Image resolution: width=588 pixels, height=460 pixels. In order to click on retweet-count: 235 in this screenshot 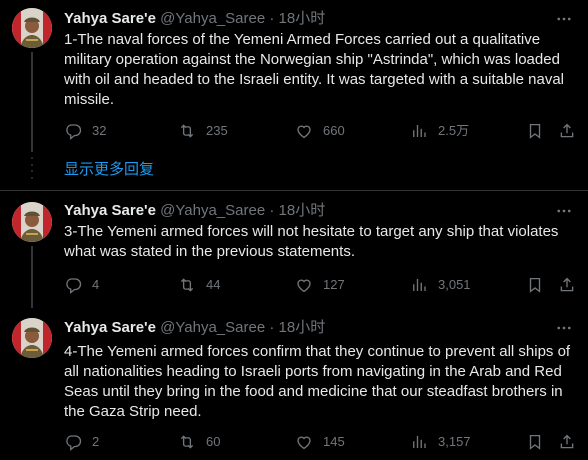, I will do `click(217, 130)`.